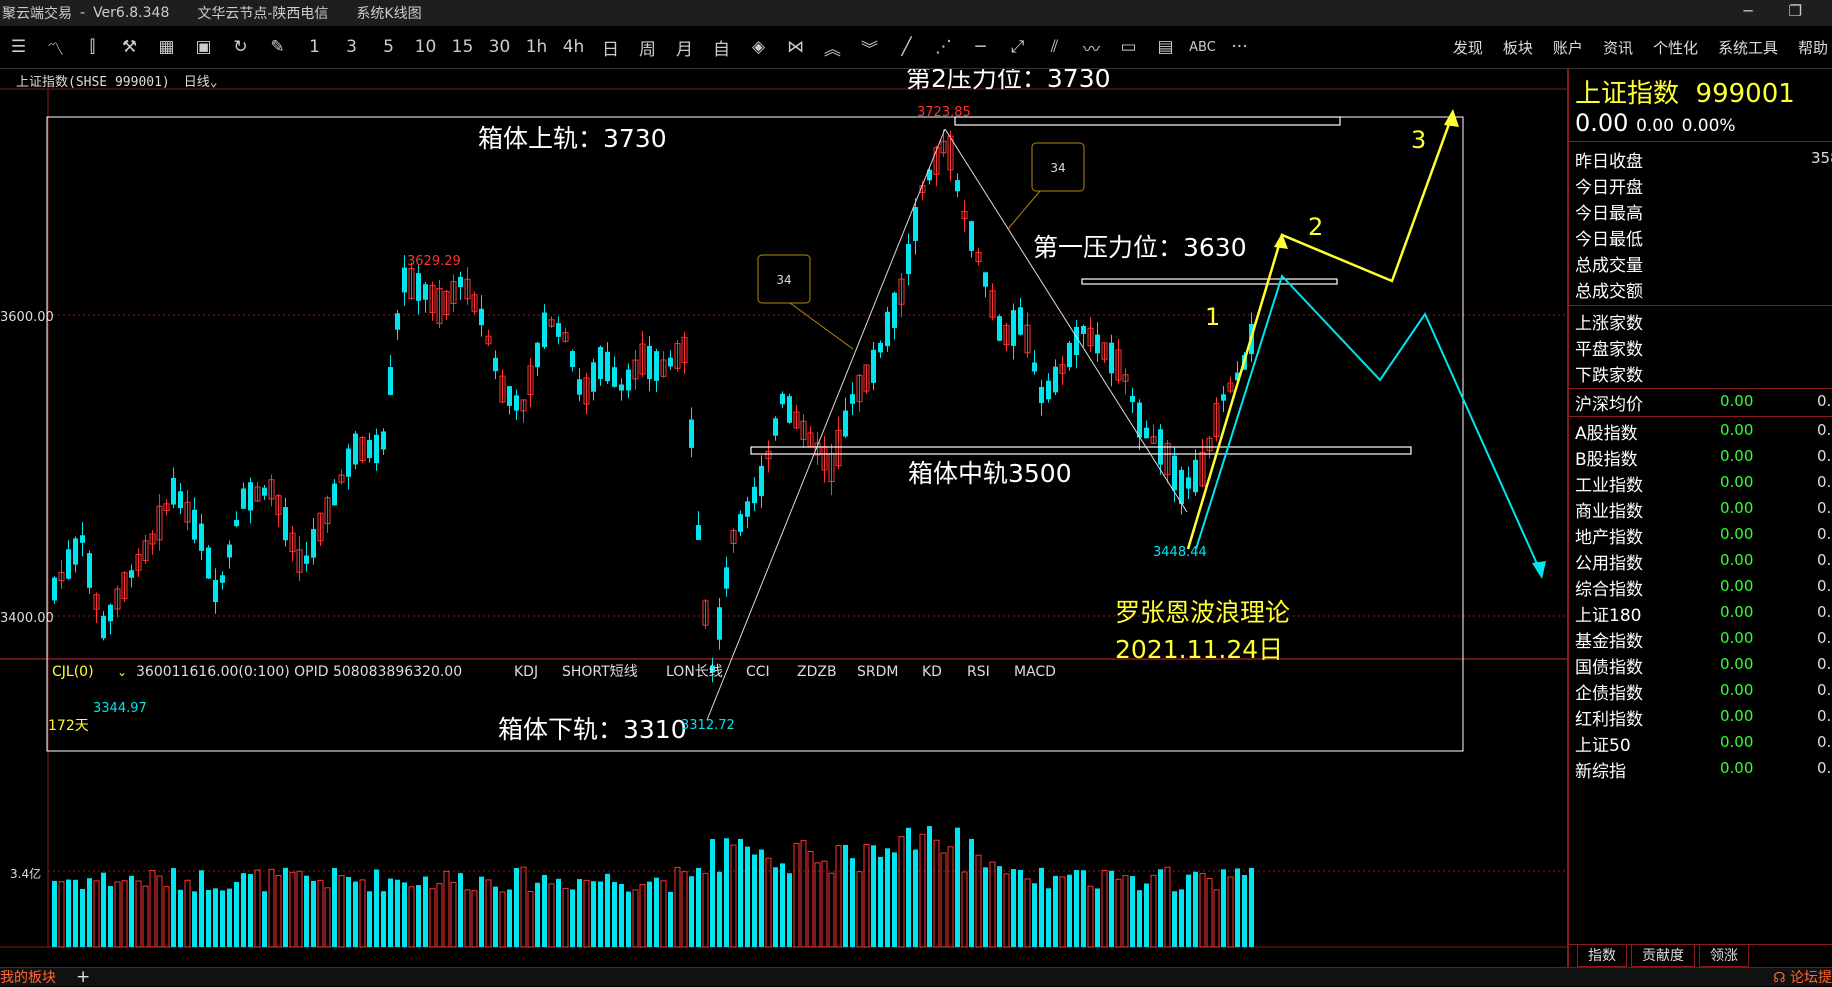 This screenshot has width=1832, height=987. What do you see at coordinates (351, 47) in the screenshot?
I see `period-3: 3` at bounding box center [351, 47].